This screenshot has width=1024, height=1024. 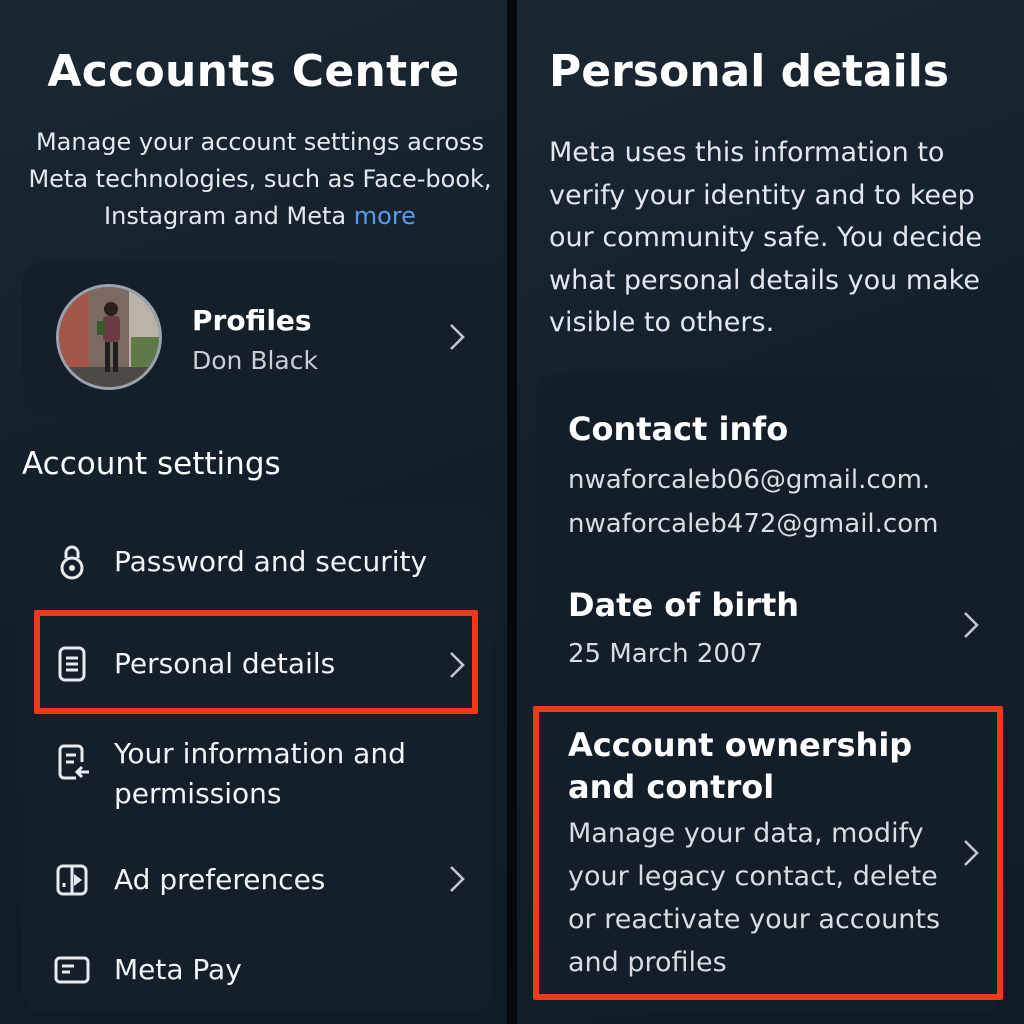 What do you see at coordinates (257, 973) in the screenshot?
I see `settings-item-meta-pay: Meta Pay` at bounding box center [257, 973].